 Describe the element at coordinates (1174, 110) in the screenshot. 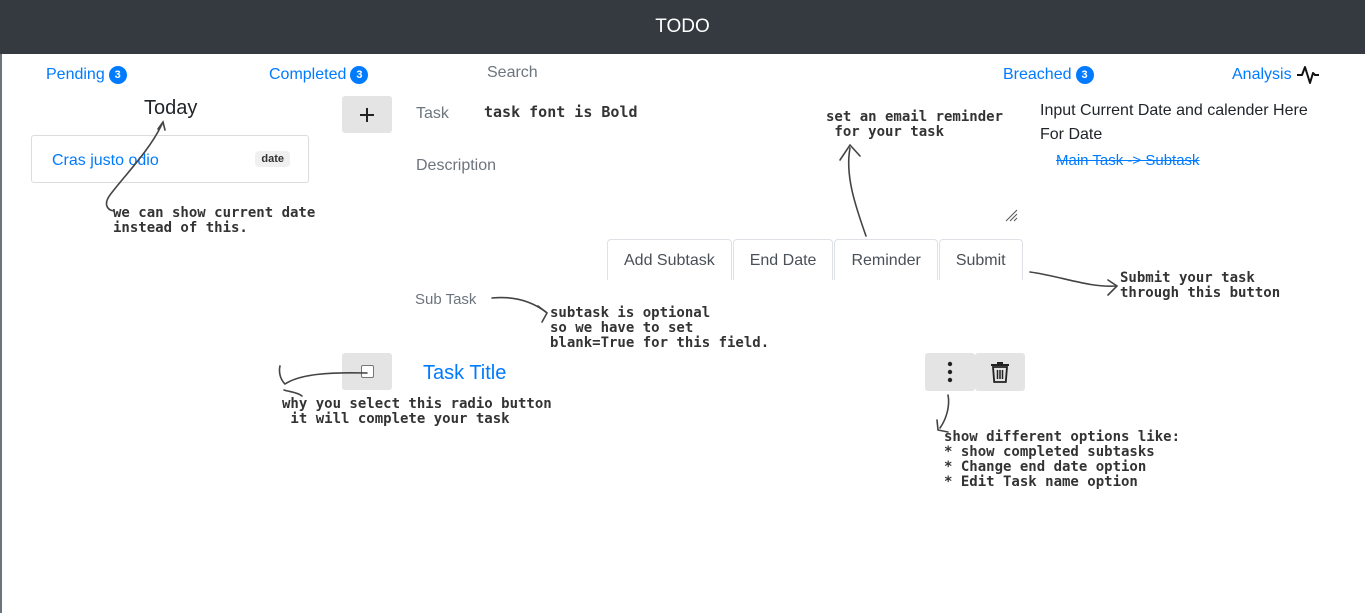

I see `date-note-line1: Input Current Date and calender Here` at that location.